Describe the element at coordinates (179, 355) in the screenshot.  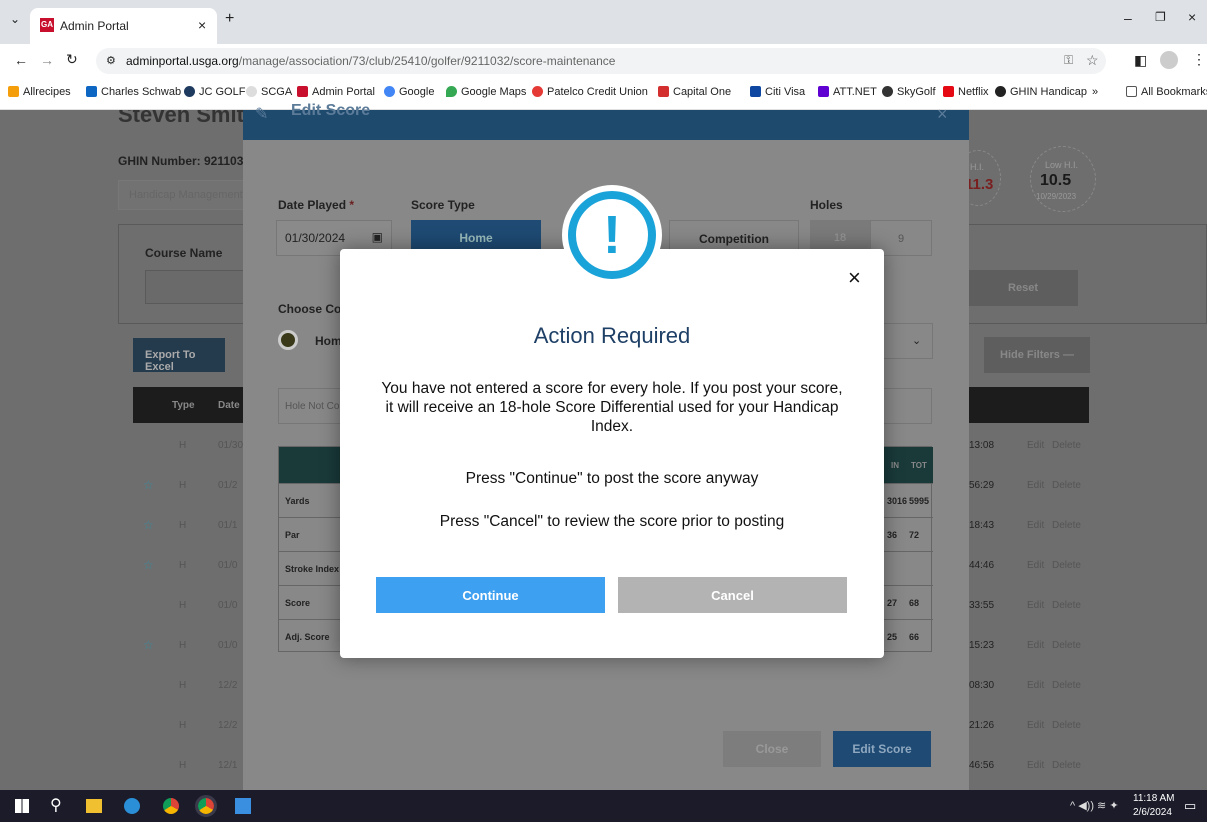
I see `export-excel-button: Export To Excel` at that location.